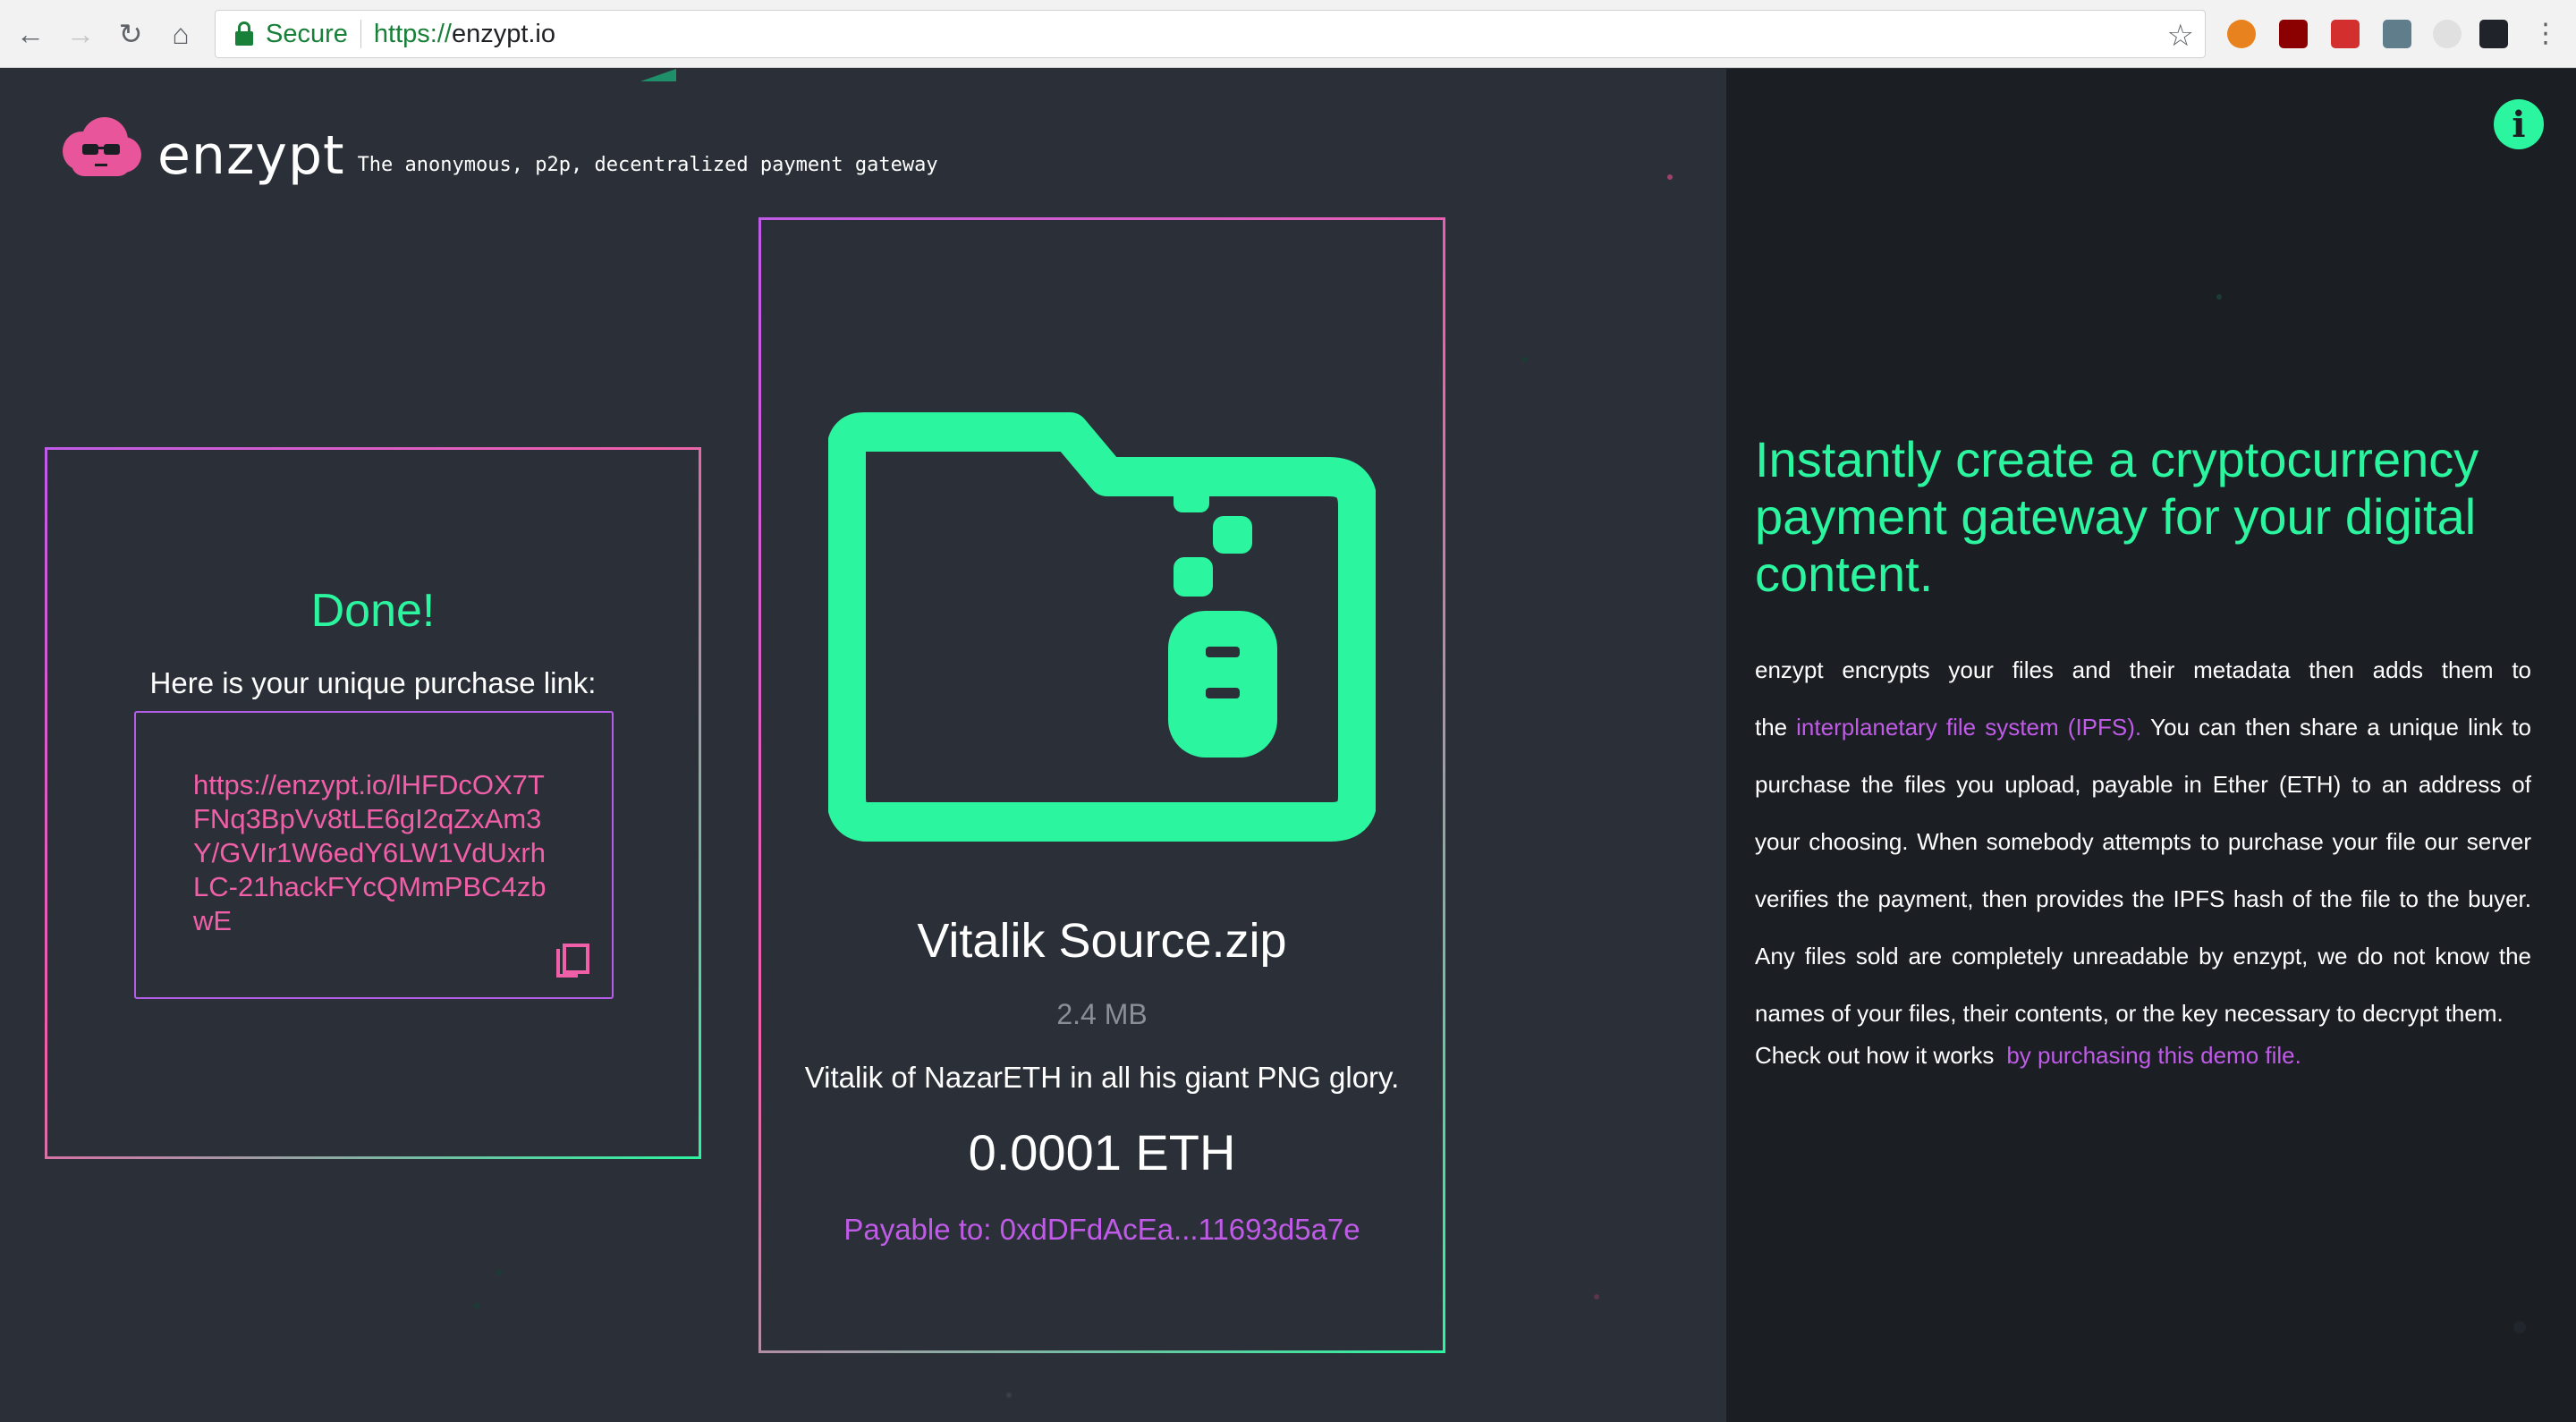  I want to click on file-name: Vitalik Source.zip, so click(1102, 941).